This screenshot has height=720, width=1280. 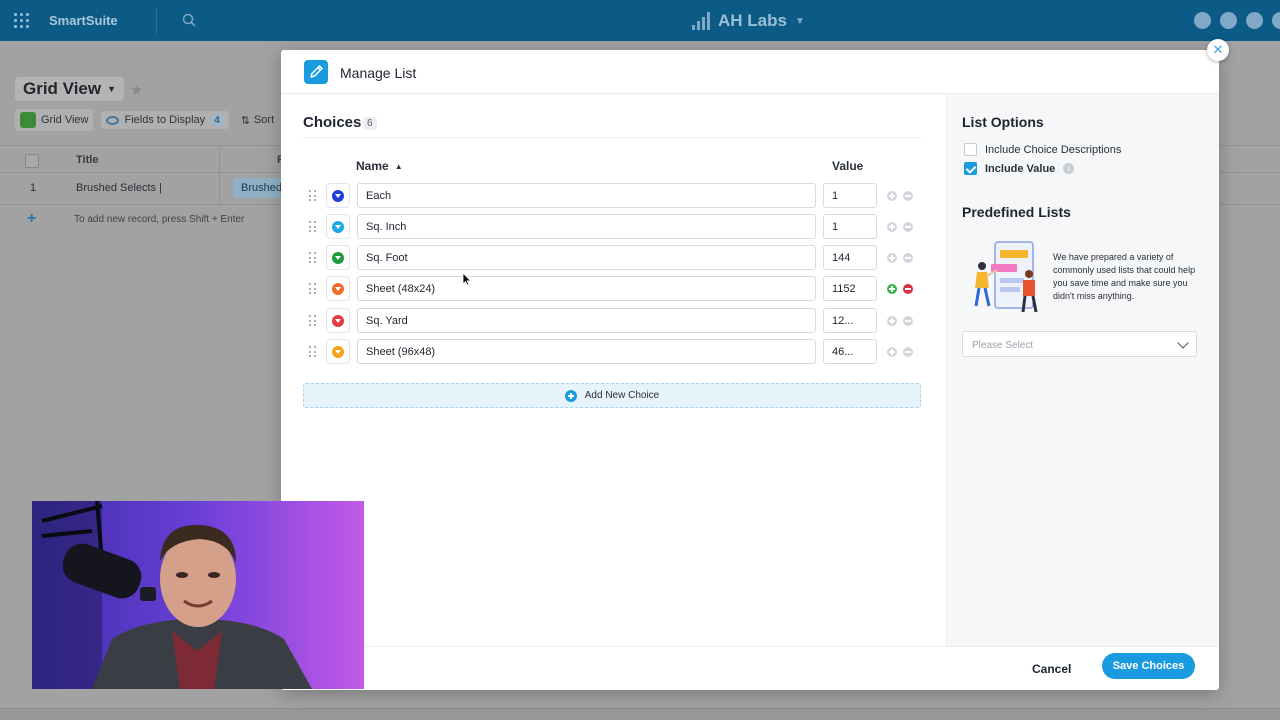 I want to click on predefined-list-select: Please Select, so click(x=1079, y=344).